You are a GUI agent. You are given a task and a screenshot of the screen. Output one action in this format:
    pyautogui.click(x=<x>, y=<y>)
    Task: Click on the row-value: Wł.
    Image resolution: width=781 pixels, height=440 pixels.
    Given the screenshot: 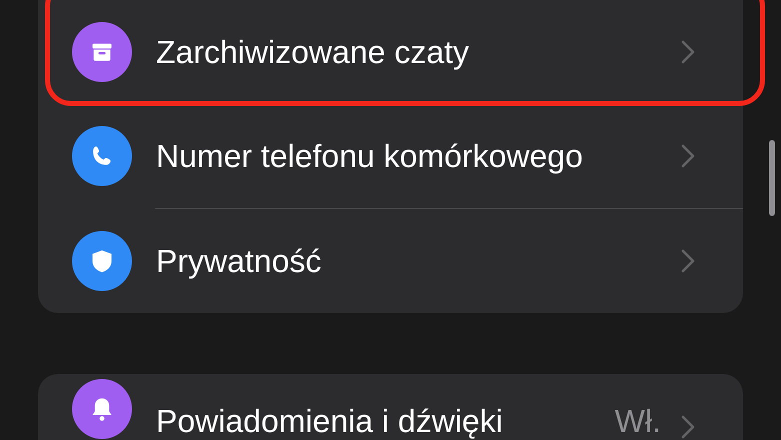 What is the action you would take?
    pyautogui.click(x=637, y=421)
    